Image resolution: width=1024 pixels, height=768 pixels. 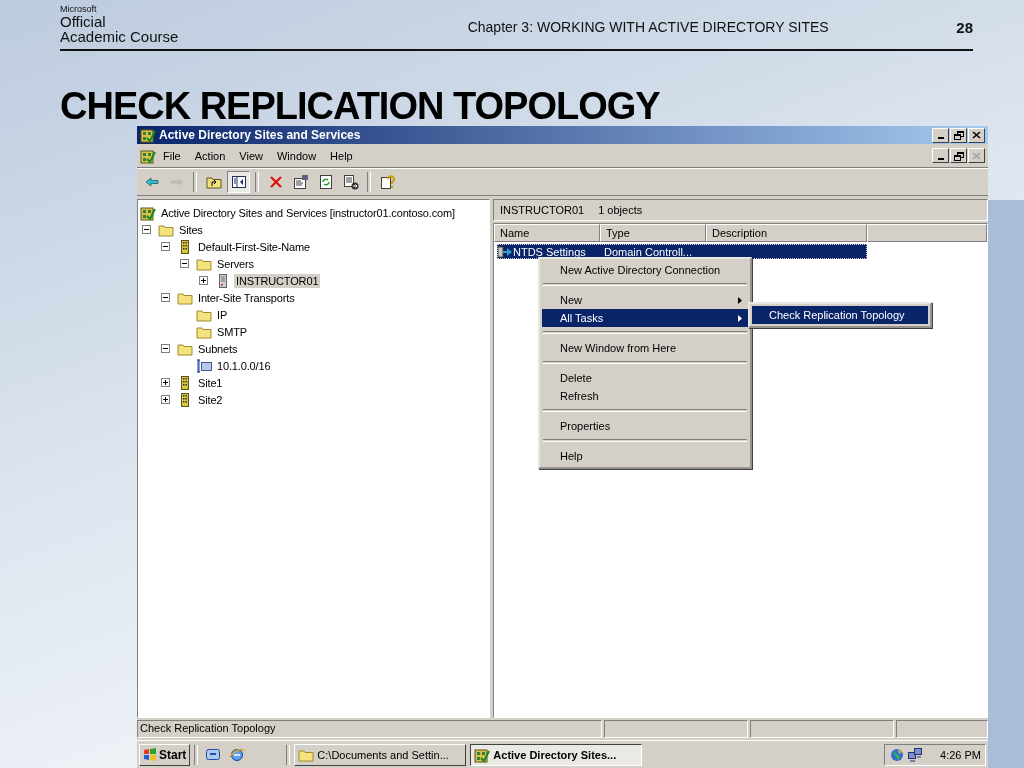 I want to click on tree-item: INSTRUCTOR01, so click(x=277, y=280).